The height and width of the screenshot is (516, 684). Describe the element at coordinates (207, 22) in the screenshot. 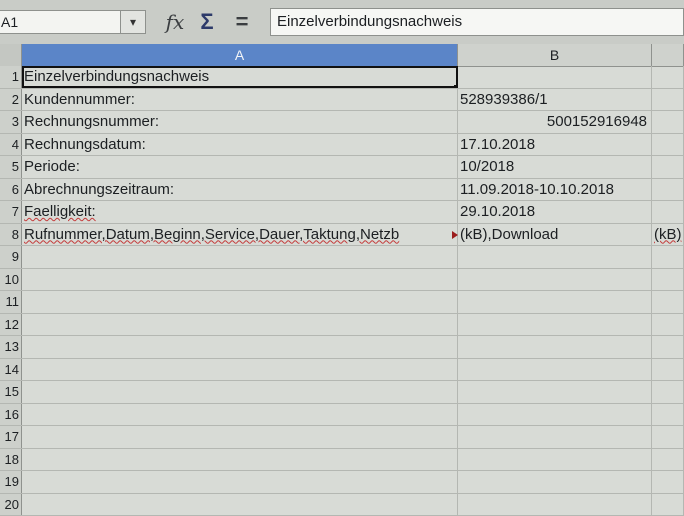

I see `sum-button: Σ` at that location.